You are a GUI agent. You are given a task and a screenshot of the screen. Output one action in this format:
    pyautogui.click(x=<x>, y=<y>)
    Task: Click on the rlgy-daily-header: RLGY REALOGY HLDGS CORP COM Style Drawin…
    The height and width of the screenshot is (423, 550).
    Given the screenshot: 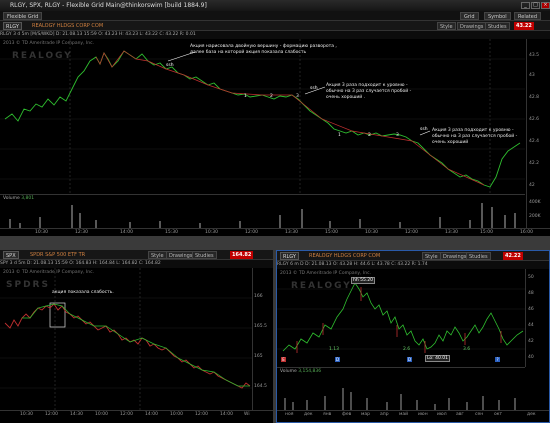 What is the action you would take?
    pyautogui.click(x=413, y=256)
    